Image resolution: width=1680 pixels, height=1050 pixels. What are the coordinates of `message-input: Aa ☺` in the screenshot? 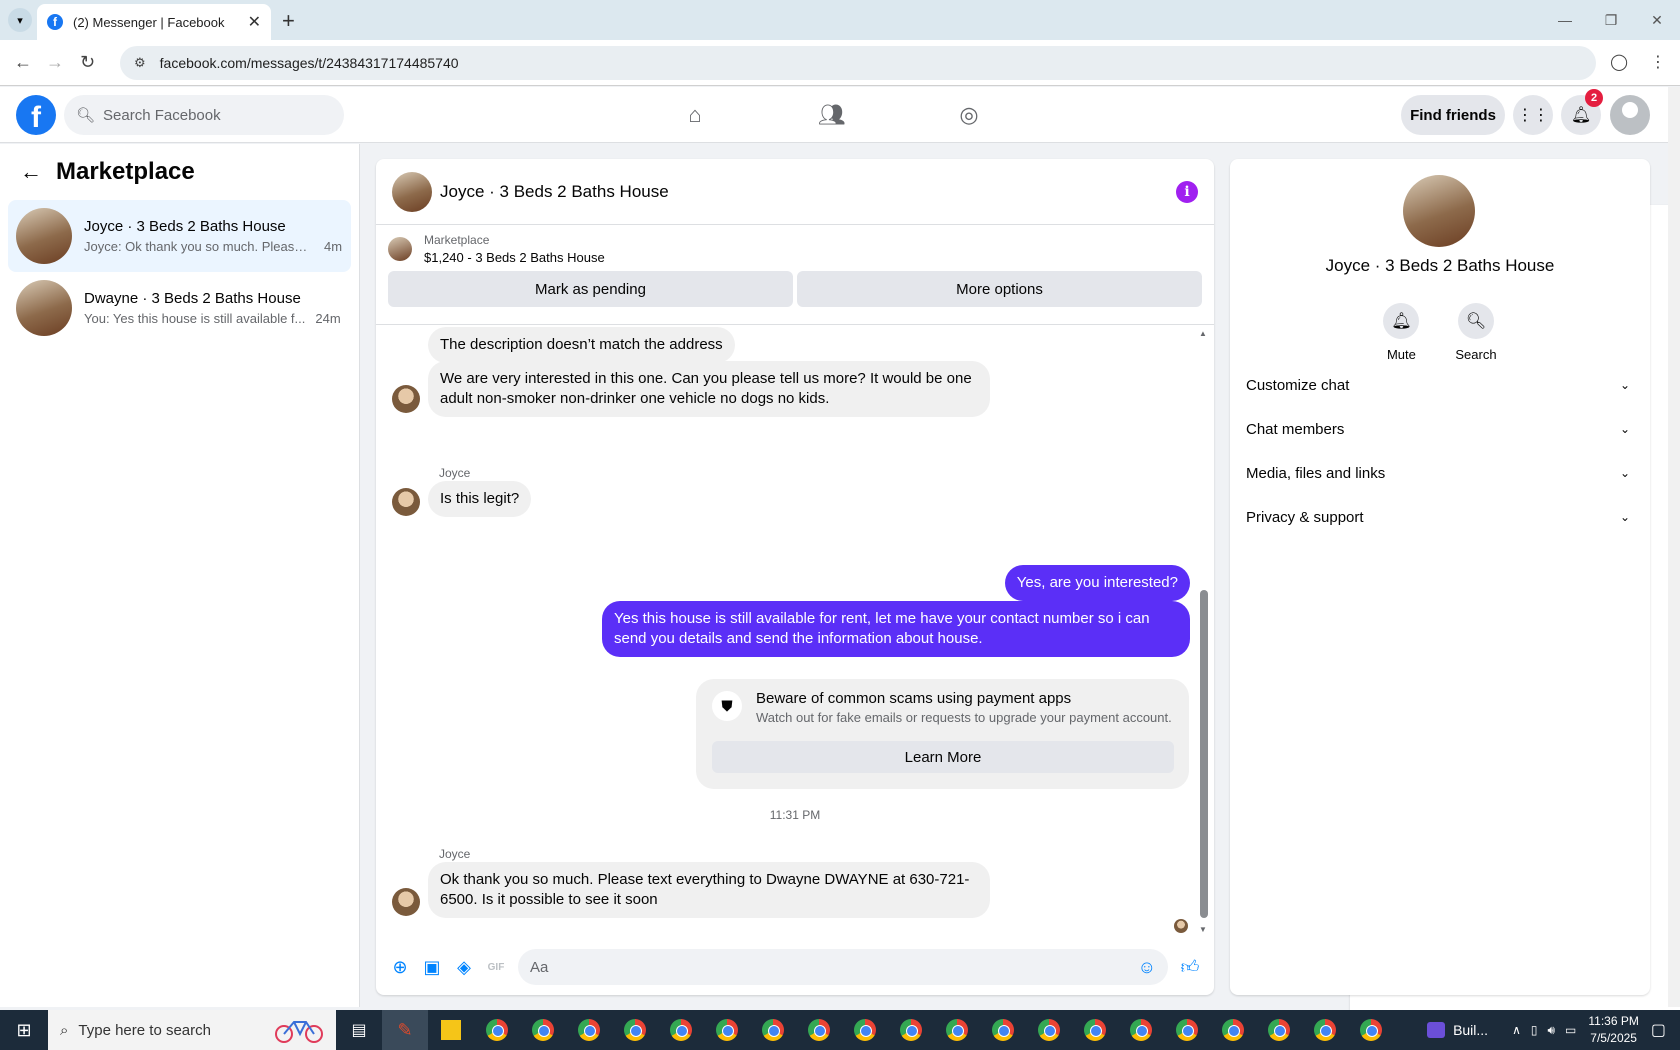 It's located at (843, 967).